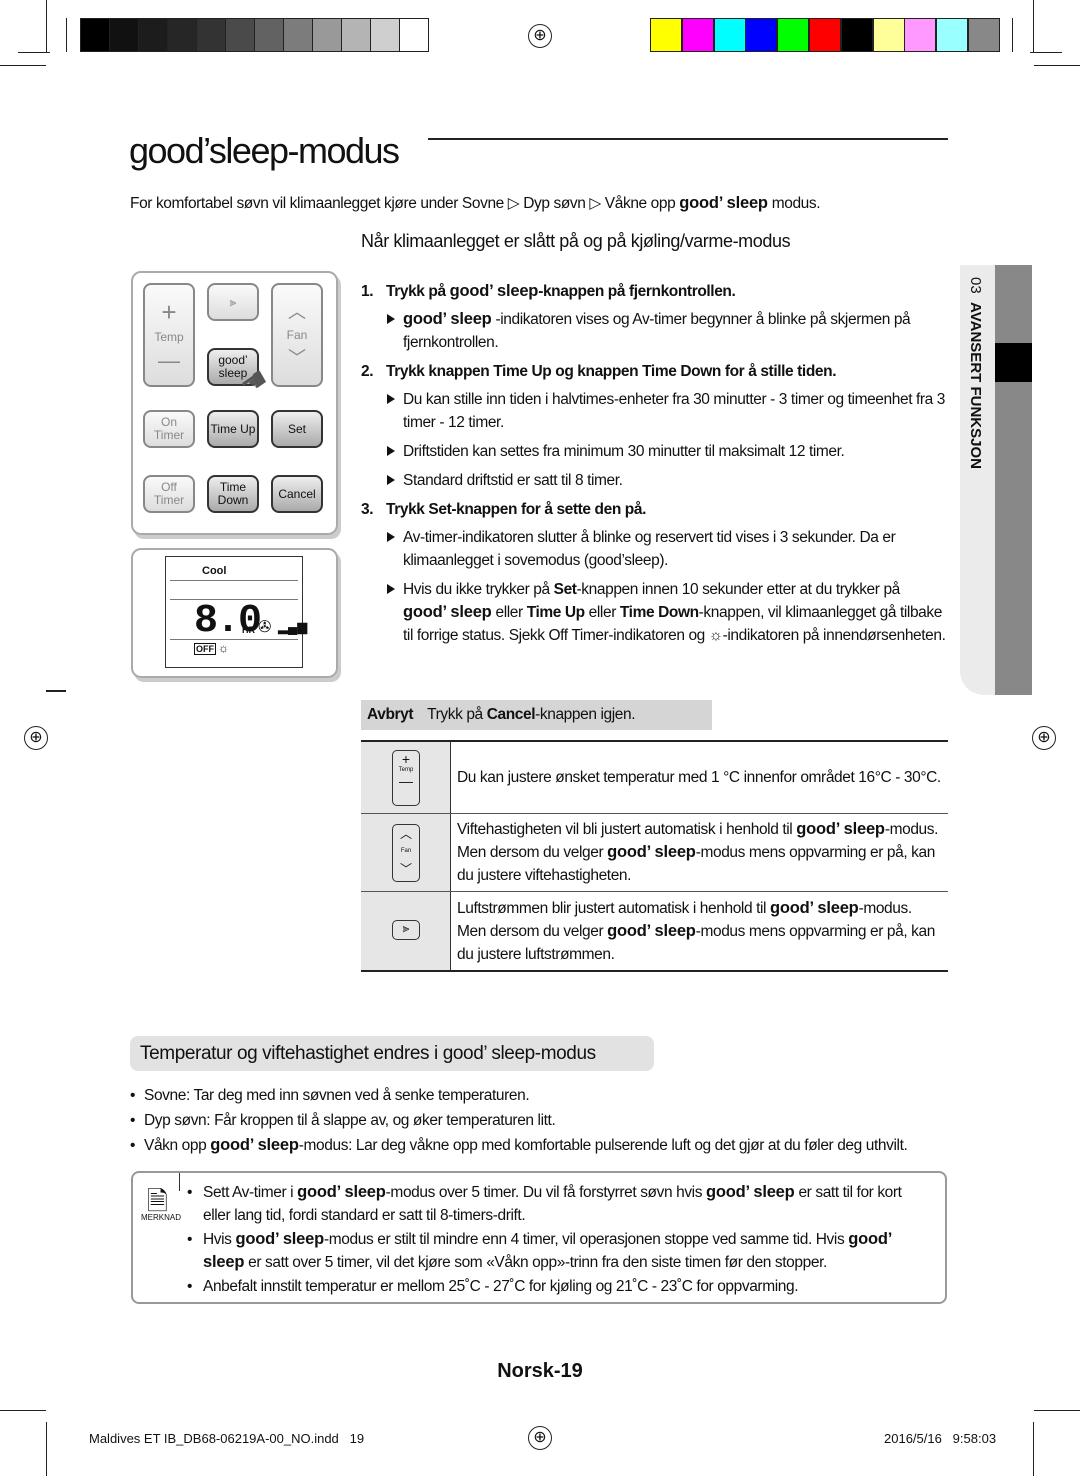 The image size is (1080, 1476). What do you see at coordinates (653, 480) in the screenshot?
I see `step-detail: Standard driftstid er satt til 8 timer.` at bounding box center [653, 480].